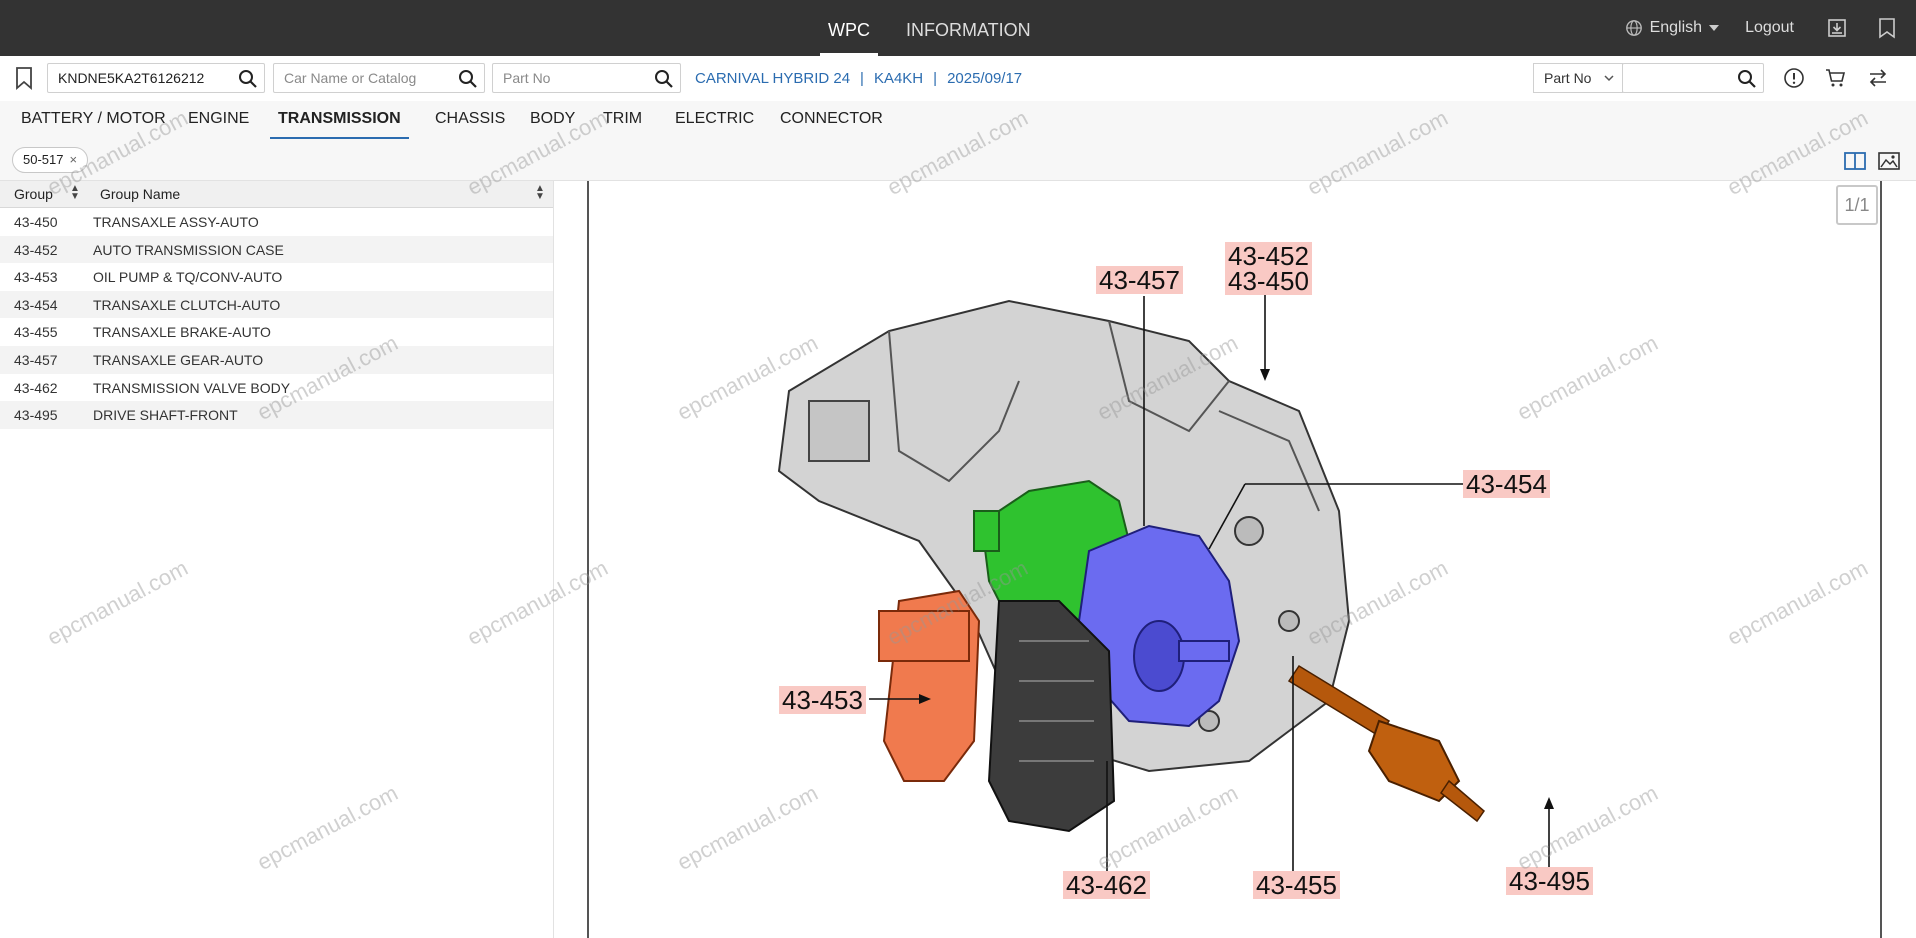 Image resolution: width=1916 pixels, height=938 pixels. I want to click on group-code: 43-453, so click(36, 277).